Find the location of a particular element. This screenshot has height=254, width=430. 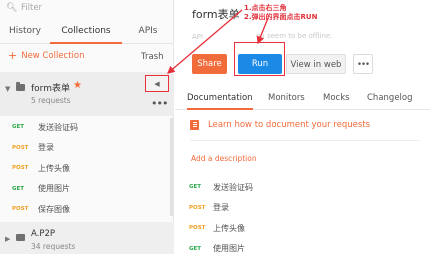

tab-collections: Collections is located at coordinates (86, 32).